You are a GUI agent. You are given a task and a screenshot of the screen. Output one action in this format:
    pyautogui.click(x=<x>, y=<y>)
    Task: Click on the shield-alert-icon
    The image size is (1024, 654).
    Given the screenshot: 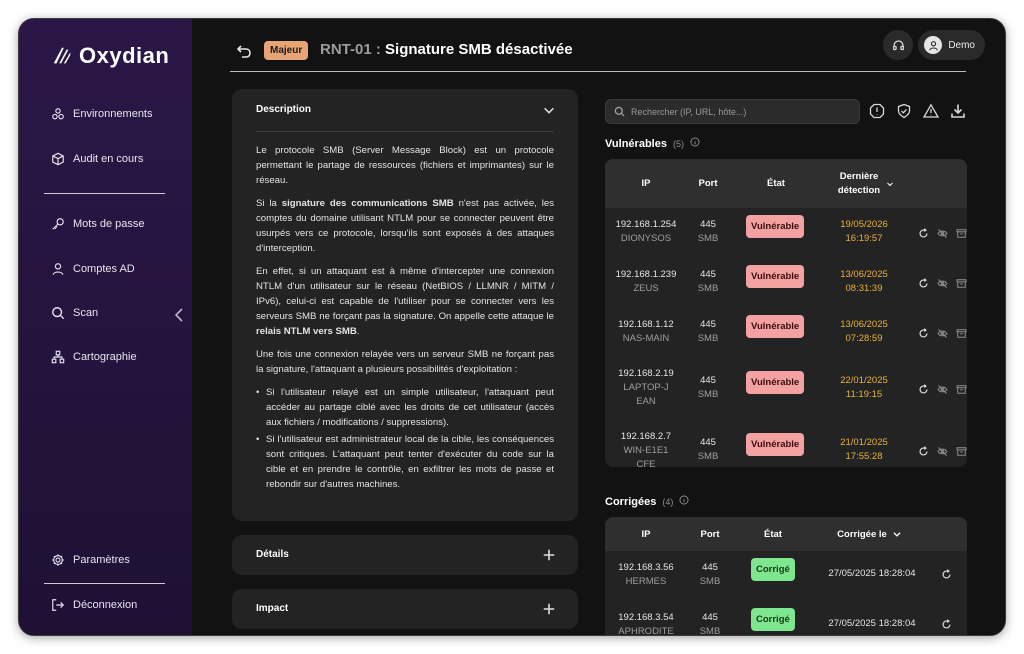 What is the action you would take?
    pyautogui.click(x=877, y=111)
    